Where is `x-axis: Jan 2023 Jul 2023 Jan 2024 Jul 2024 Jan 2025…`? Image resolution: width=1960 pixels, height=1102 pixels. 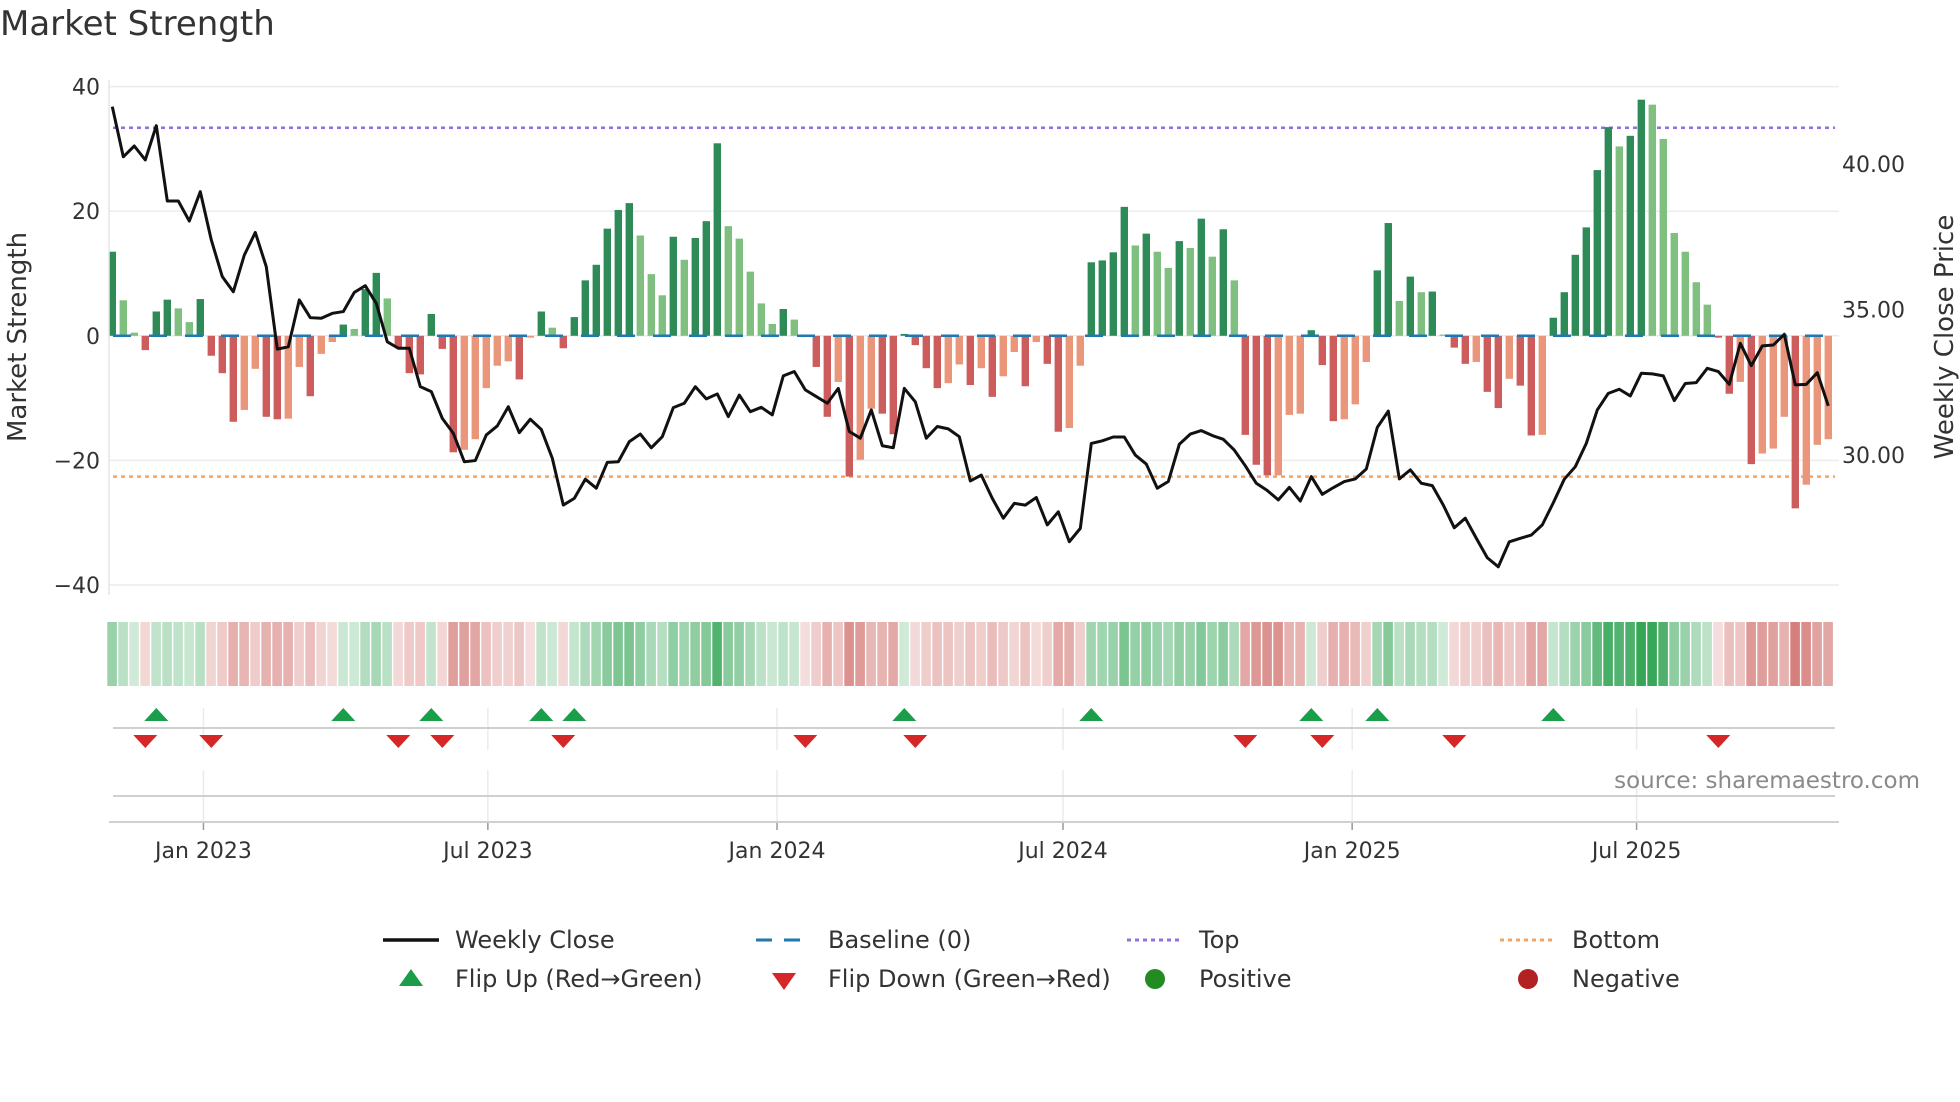 x-axis: Jan 2023 Jul 2023 Jan 2024 Jul 2024 Jan 2025… is located at coordinates (974, 842).